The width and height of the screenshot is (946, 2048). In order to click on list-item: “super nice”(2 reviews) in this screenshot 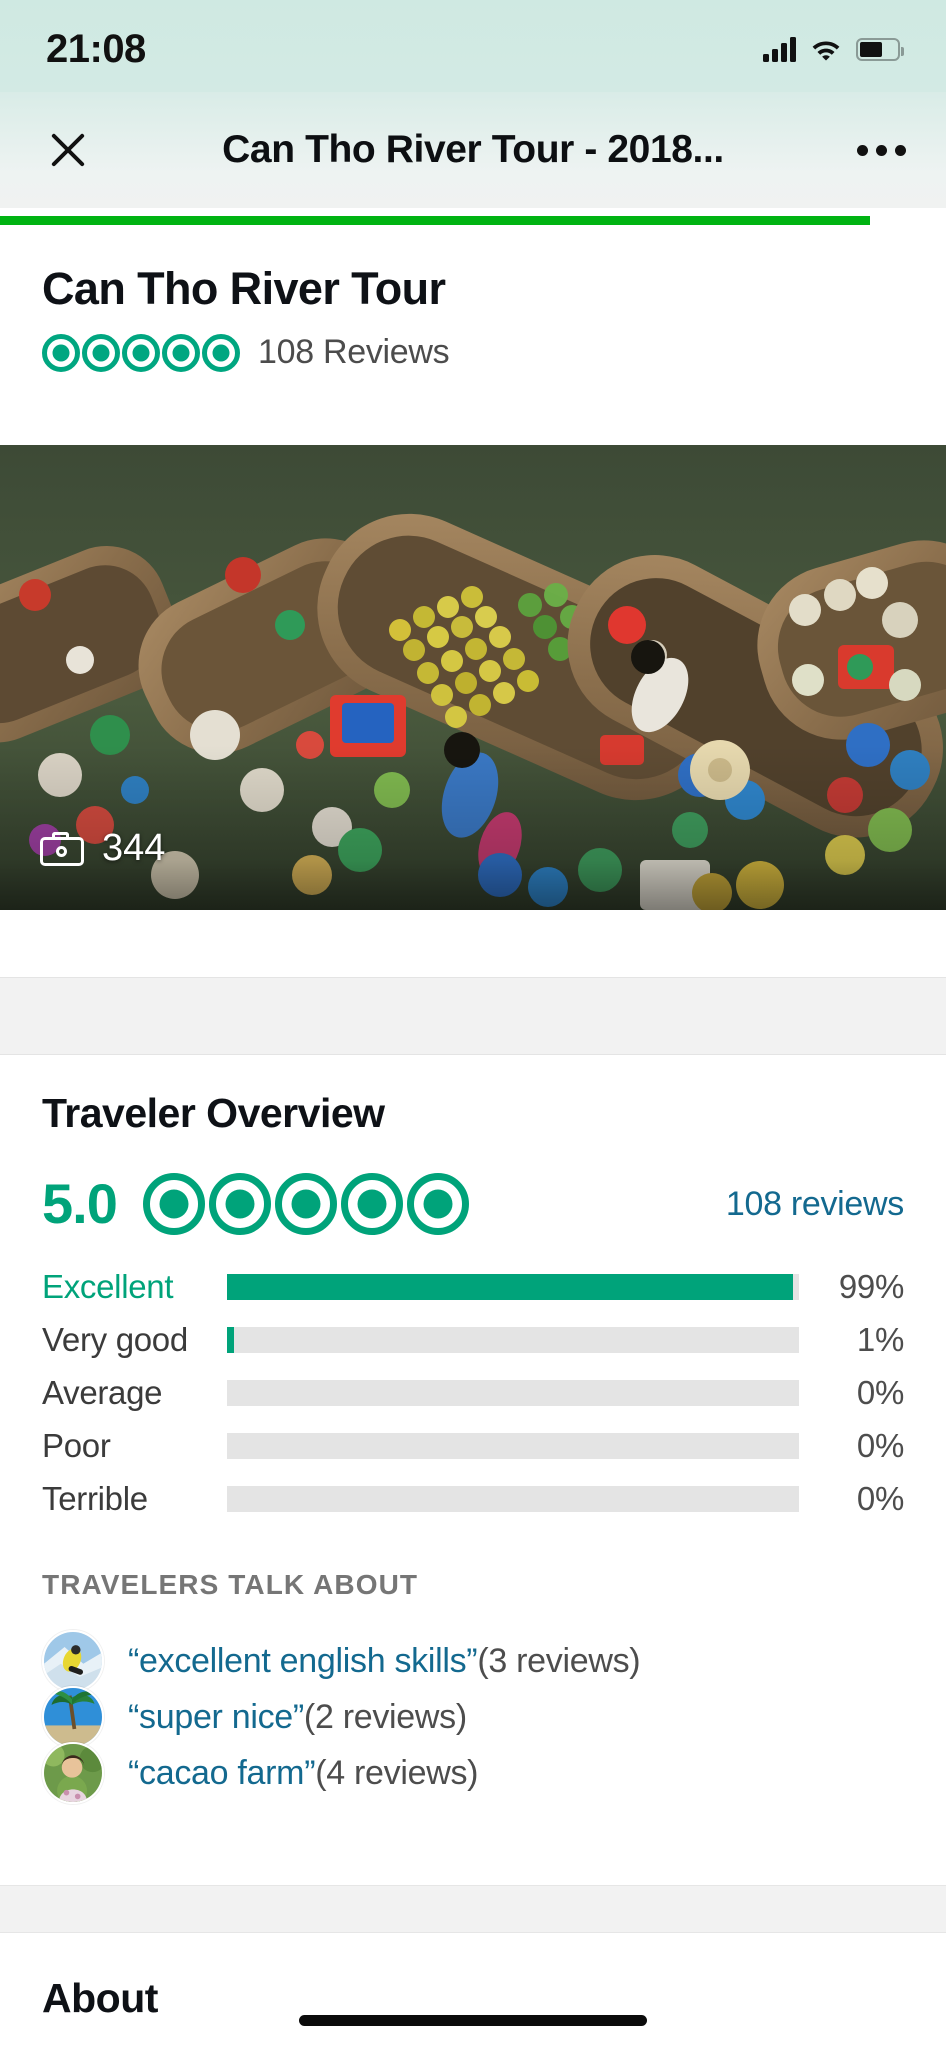, I will do `click(473, 1717)`.